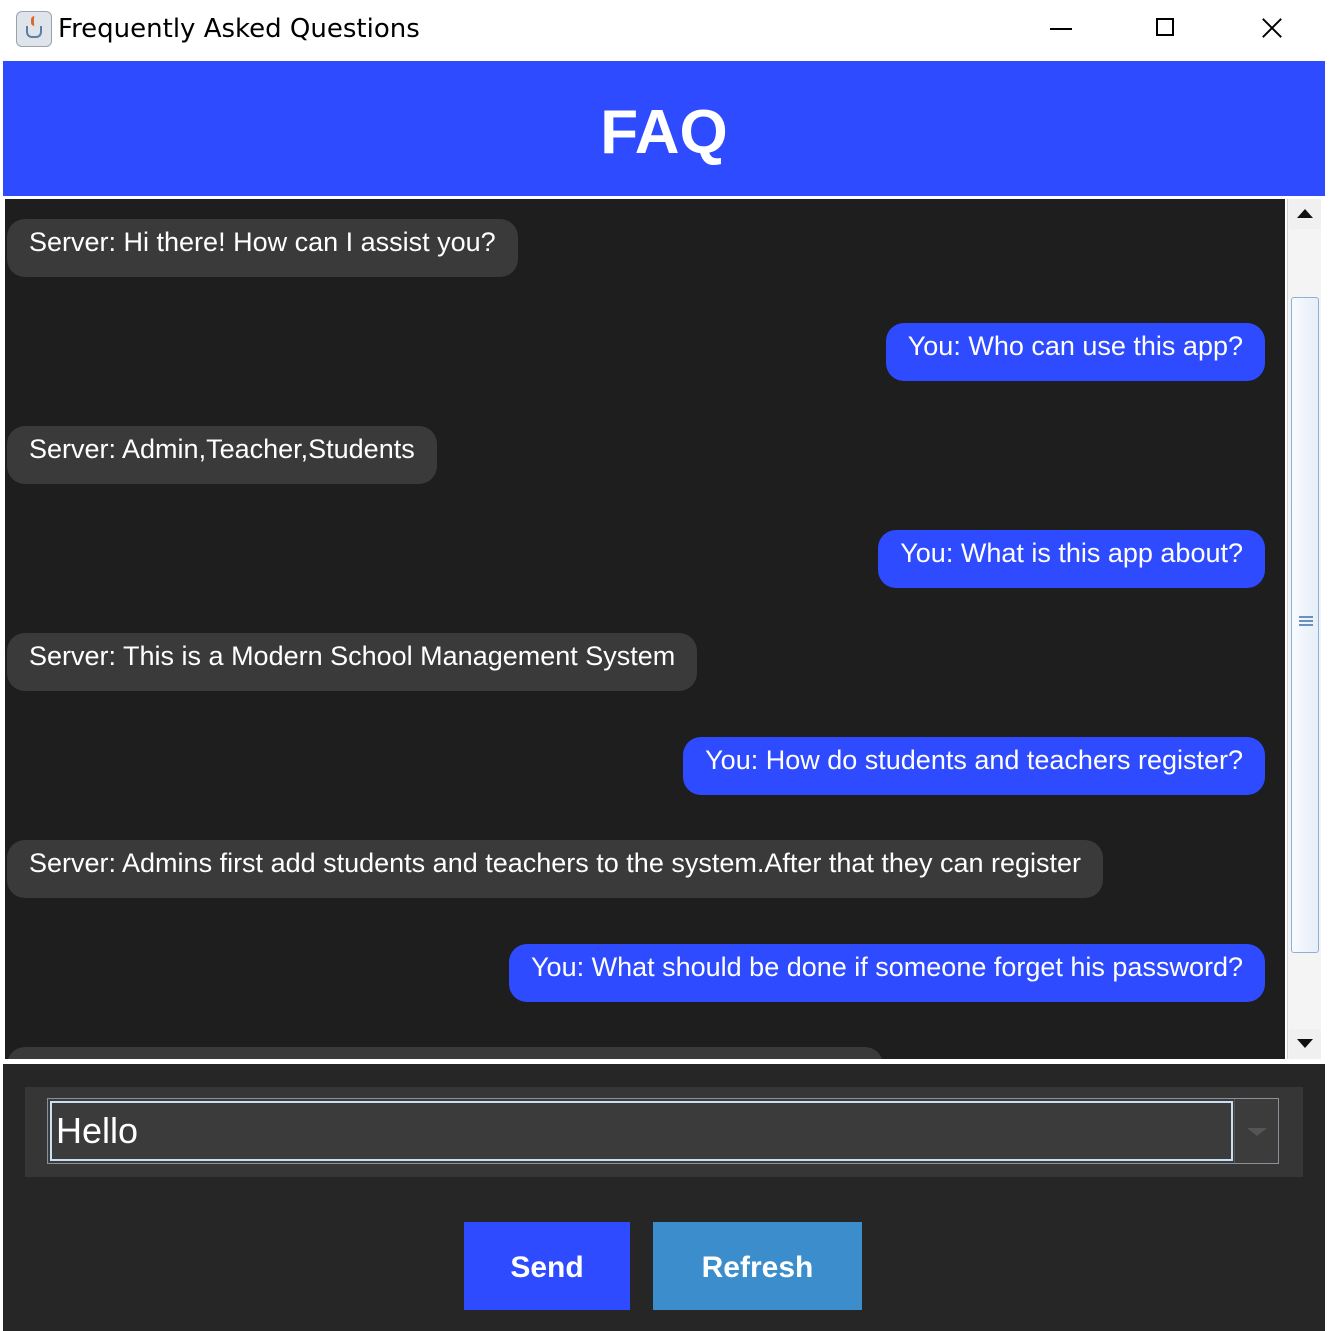 This screenshot has height=1331, width=1329. Describe the element at coordinates (262, 248) in the screenshot. I see `server-message: Server: Hi there! How can I assist you?` at that location.